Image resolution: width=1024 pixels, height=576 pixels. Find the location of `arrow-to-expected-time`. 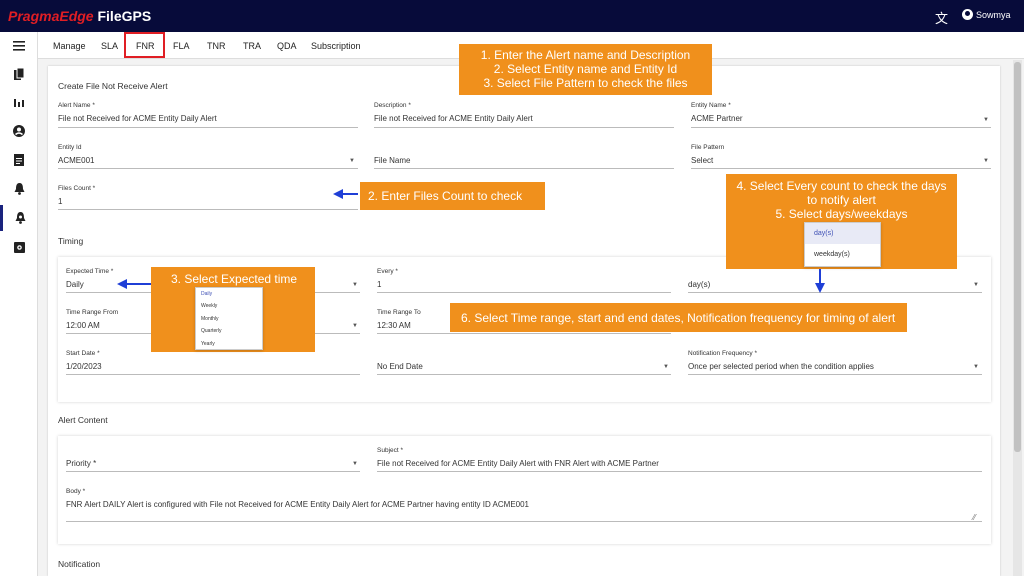

arrow-to-expected-time is located at coordinates (134, 284).